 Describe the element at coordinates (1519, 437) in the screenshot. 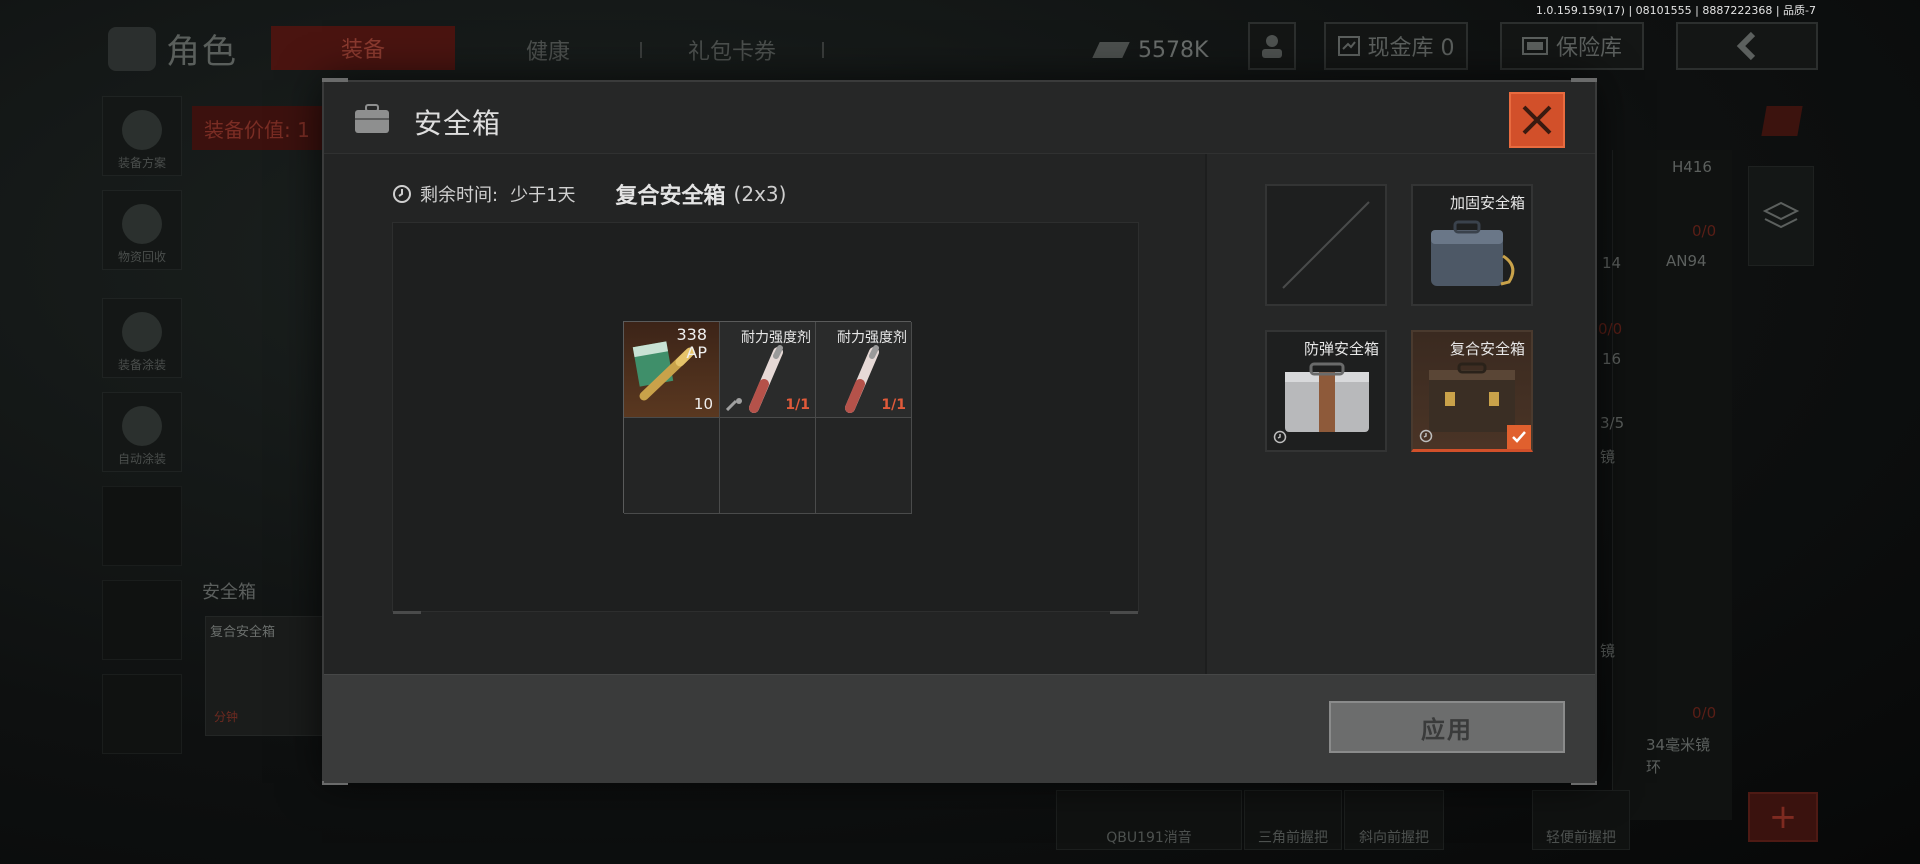

I see `selected-check-icon` at that location.